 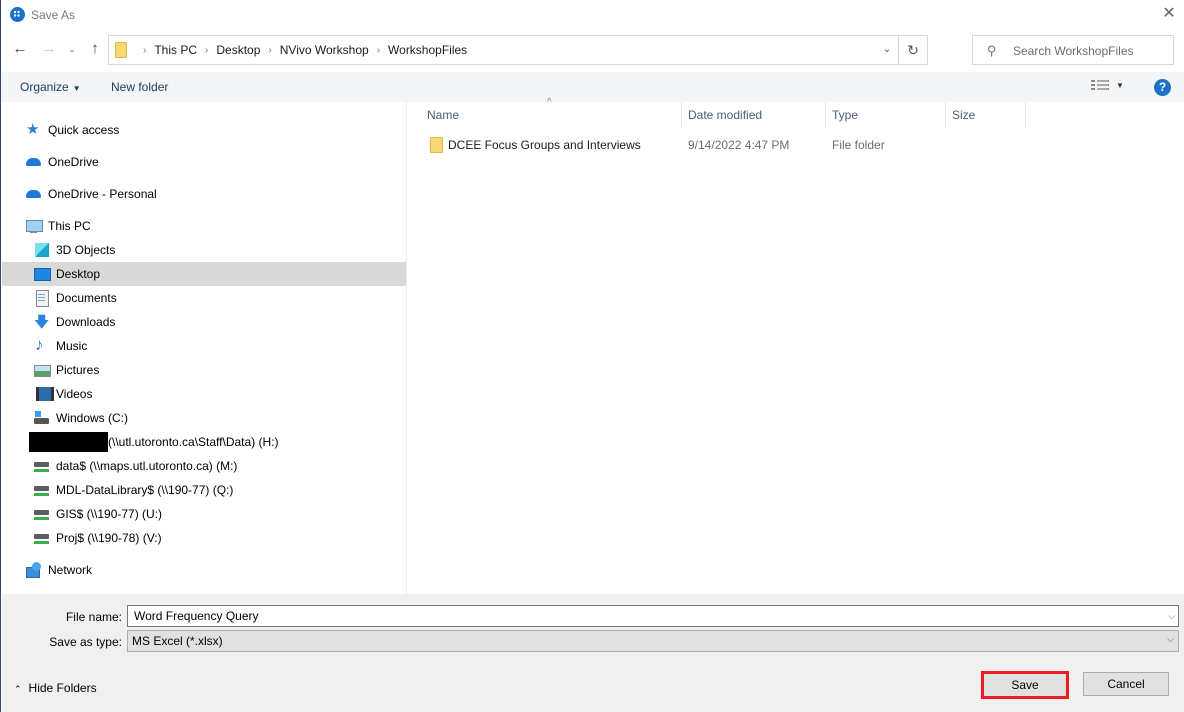 I want to click on view-options-caret-icon: ▼, so click(x=1120, y=85).